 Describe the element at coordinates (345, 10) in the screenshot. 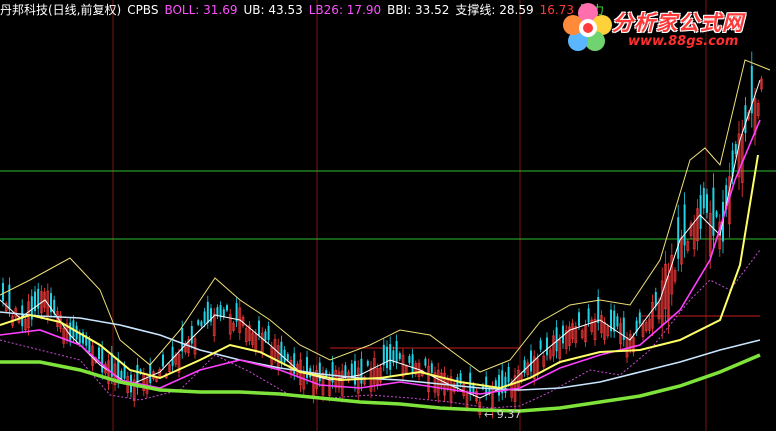

I see `lb26-value: LB26: 17.90` at that location.